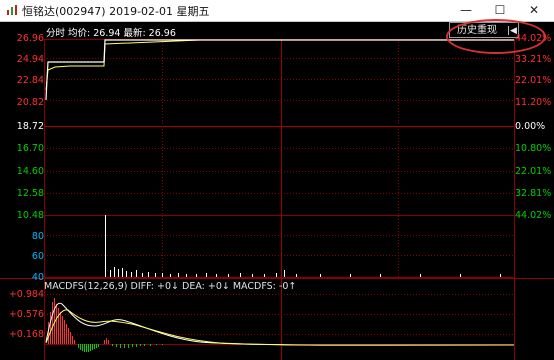 This screenshot has height=360, width=554. What do you see at coordinates (533, 148) in the screenshot?
I see `pct-label: 10.80%` at bounding box center [533, 148].